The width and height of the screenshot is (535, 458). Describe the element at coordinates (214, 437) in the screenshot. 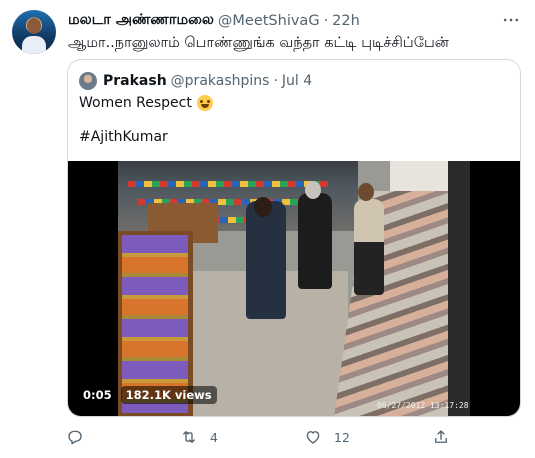

I see `retweet-count: 4` at that location.